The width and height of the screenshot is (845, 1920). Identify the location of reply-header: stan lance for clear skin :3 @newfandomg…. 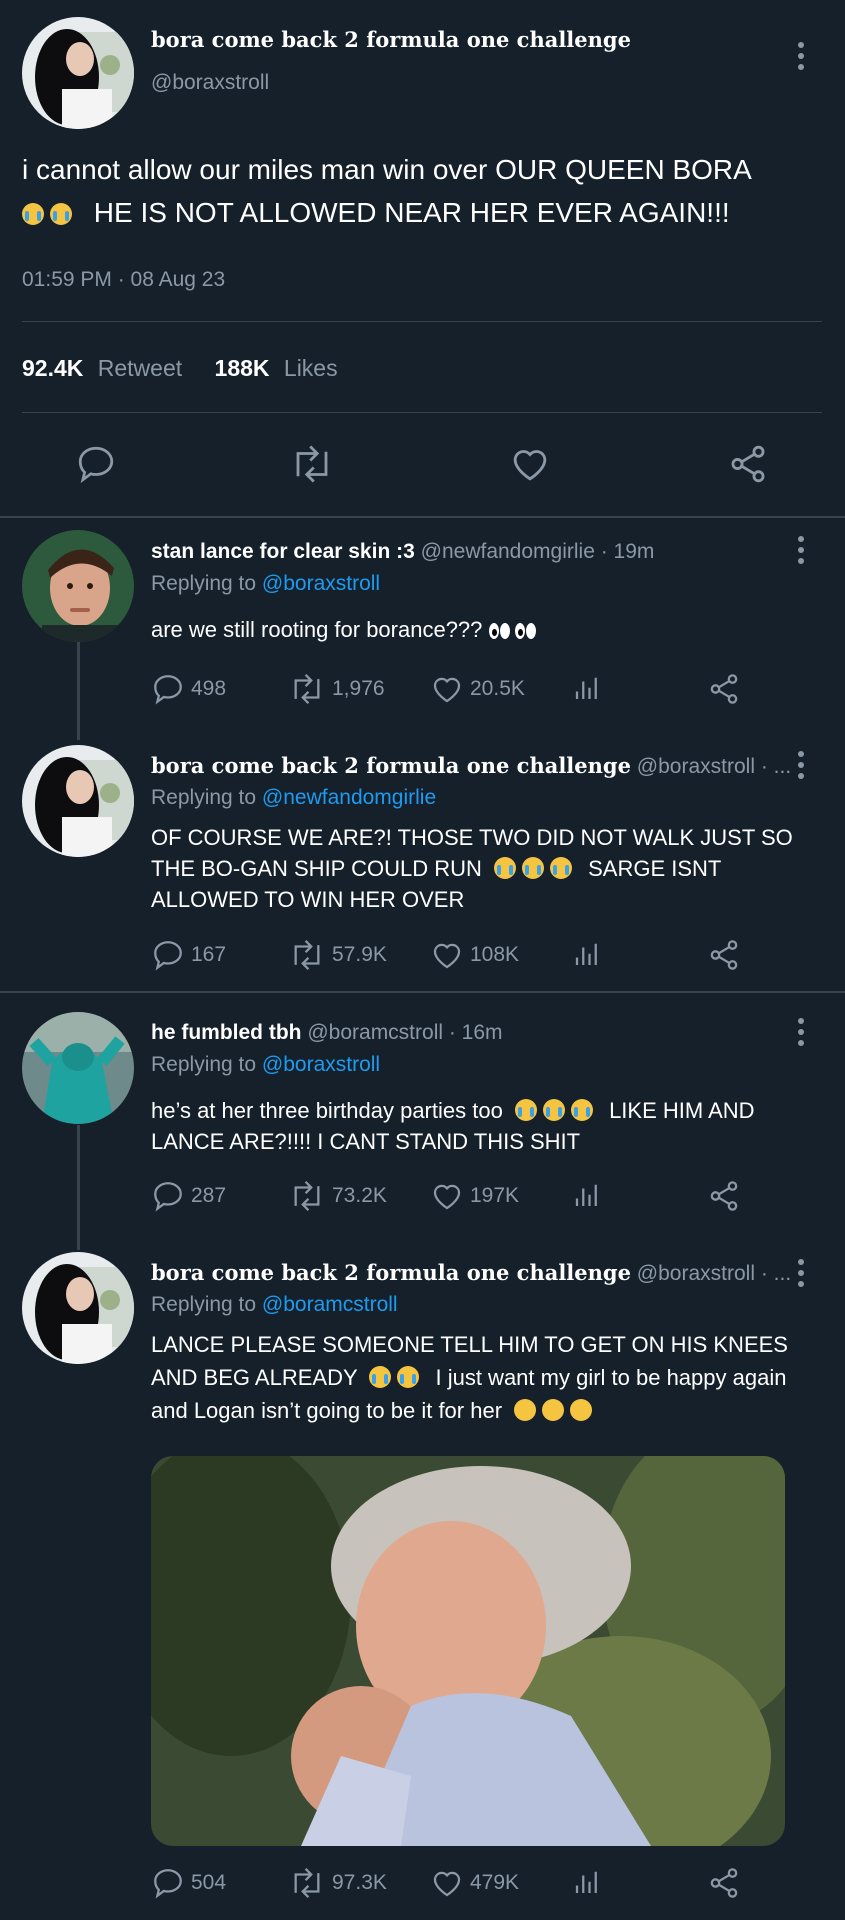
(402, 552).